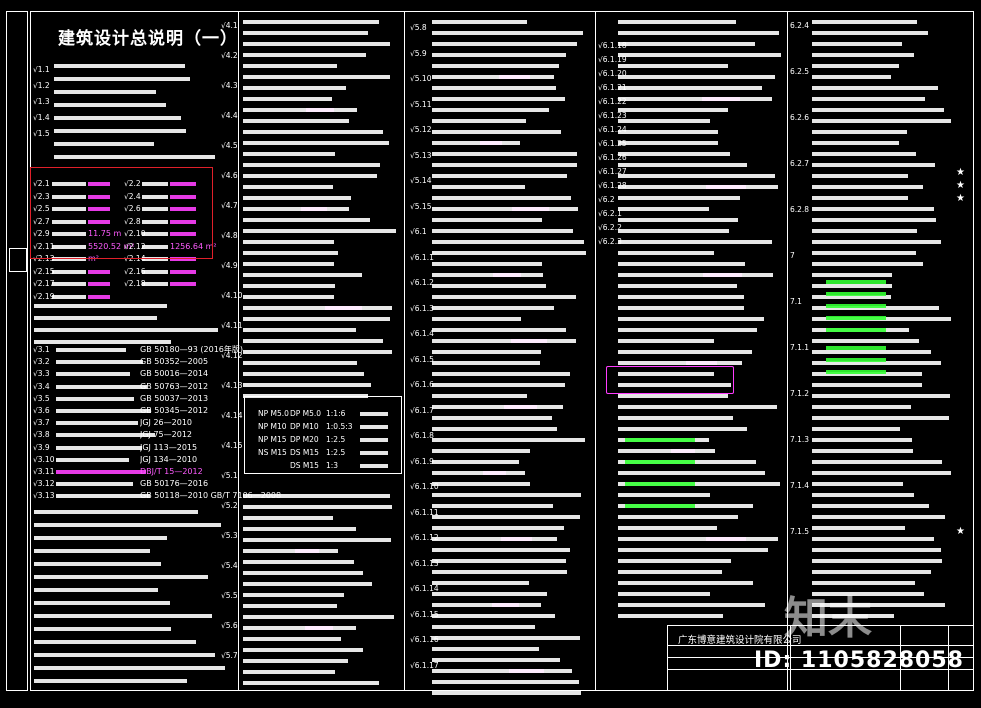 The width and height of the screenshot is (981, 708). I want to click on company-name: 广东博意建筑设计院有限公司, so click(740, 640).